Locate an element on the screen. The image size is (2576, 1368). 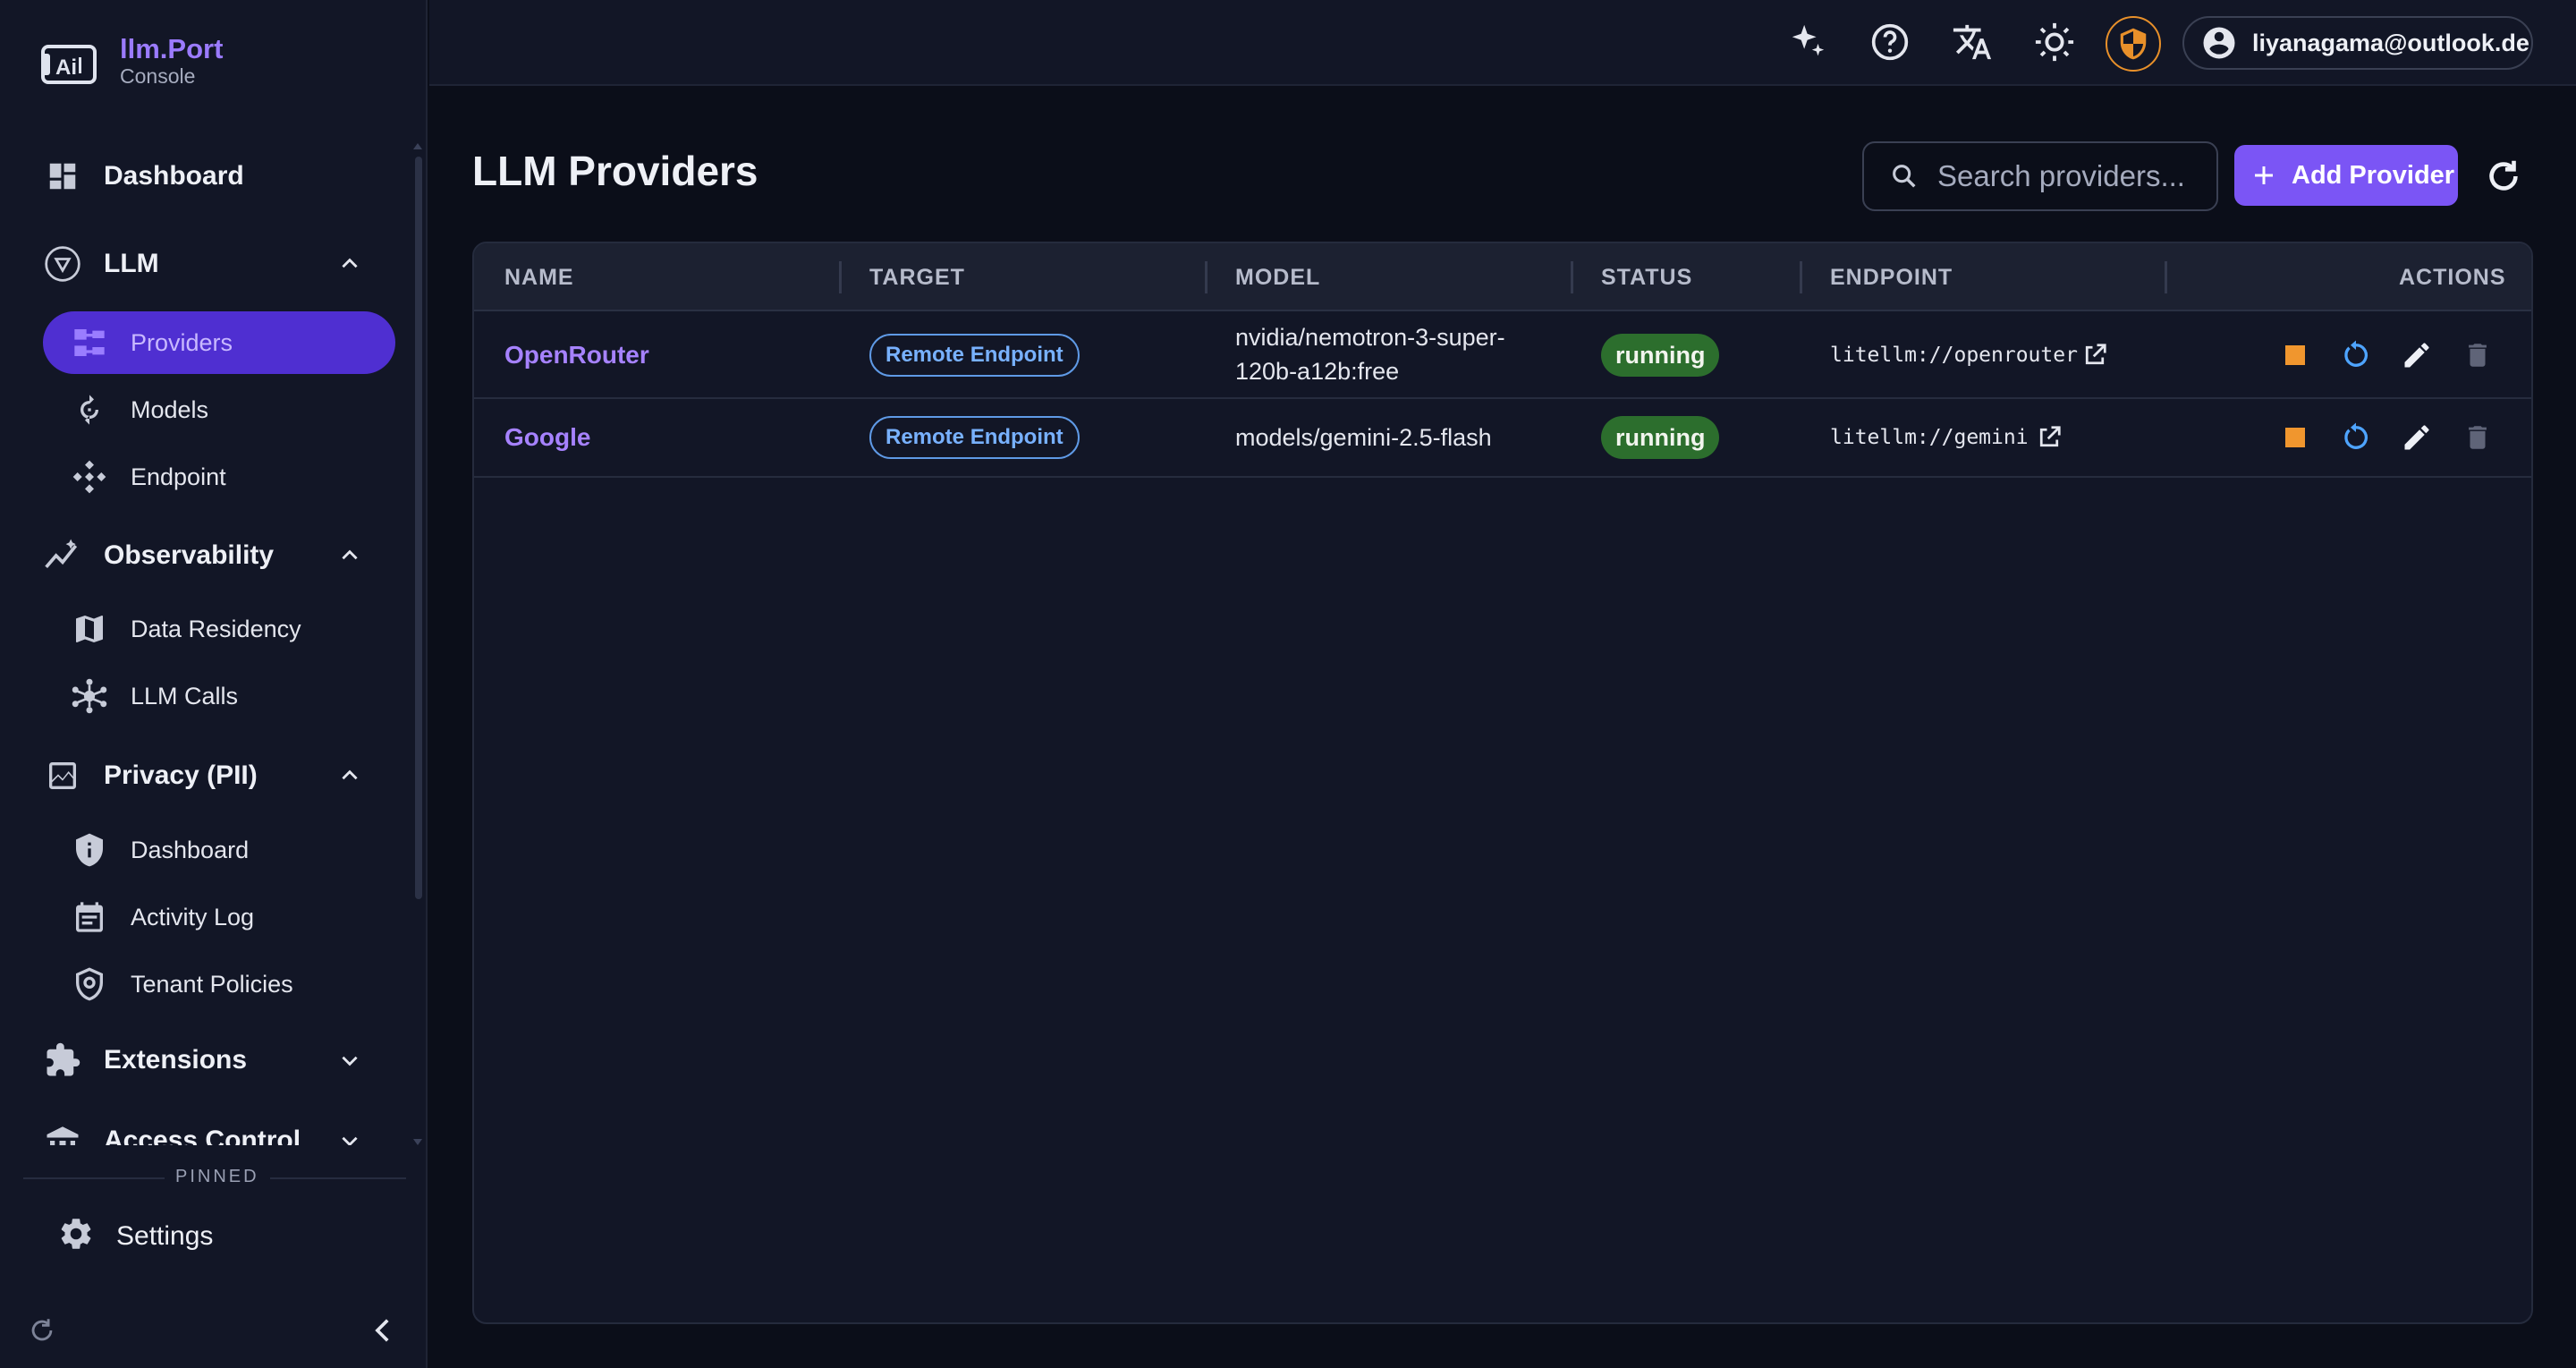
sidebar-item-label: Extensions is located at coordinates (176, 1060).